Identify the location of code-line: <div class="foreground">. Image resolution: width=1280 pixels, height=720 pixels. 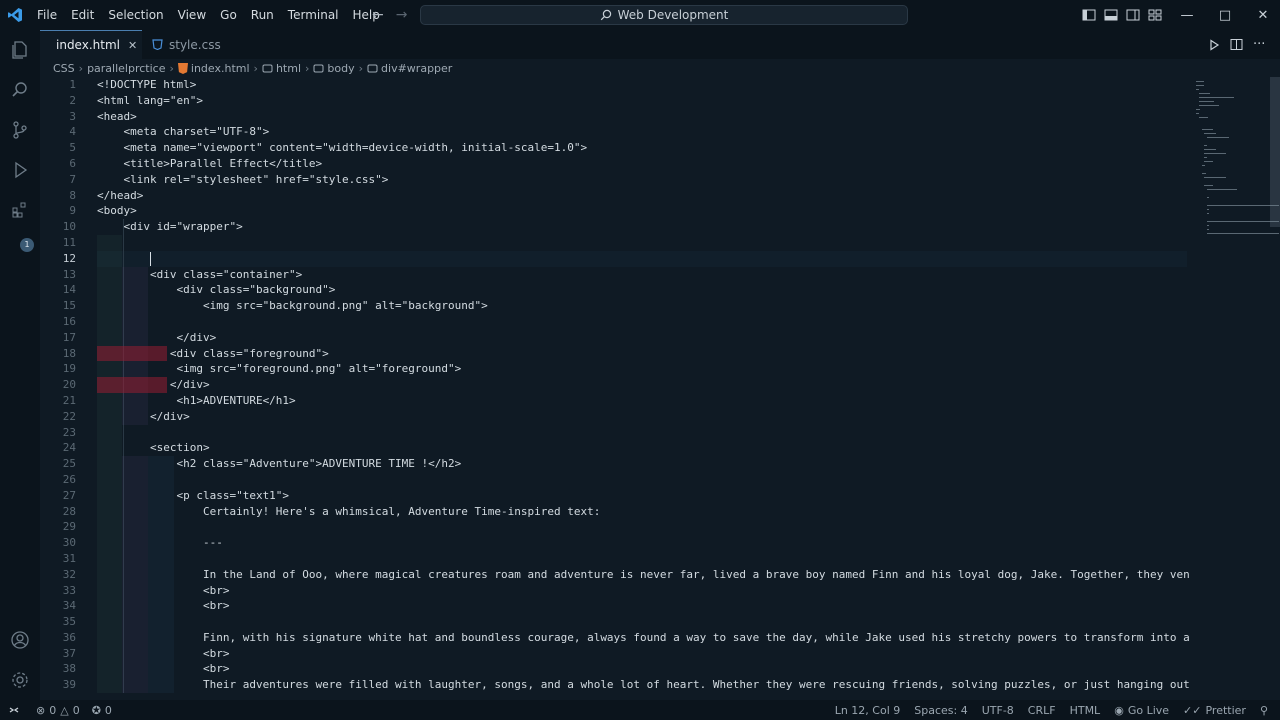
(642, 353).